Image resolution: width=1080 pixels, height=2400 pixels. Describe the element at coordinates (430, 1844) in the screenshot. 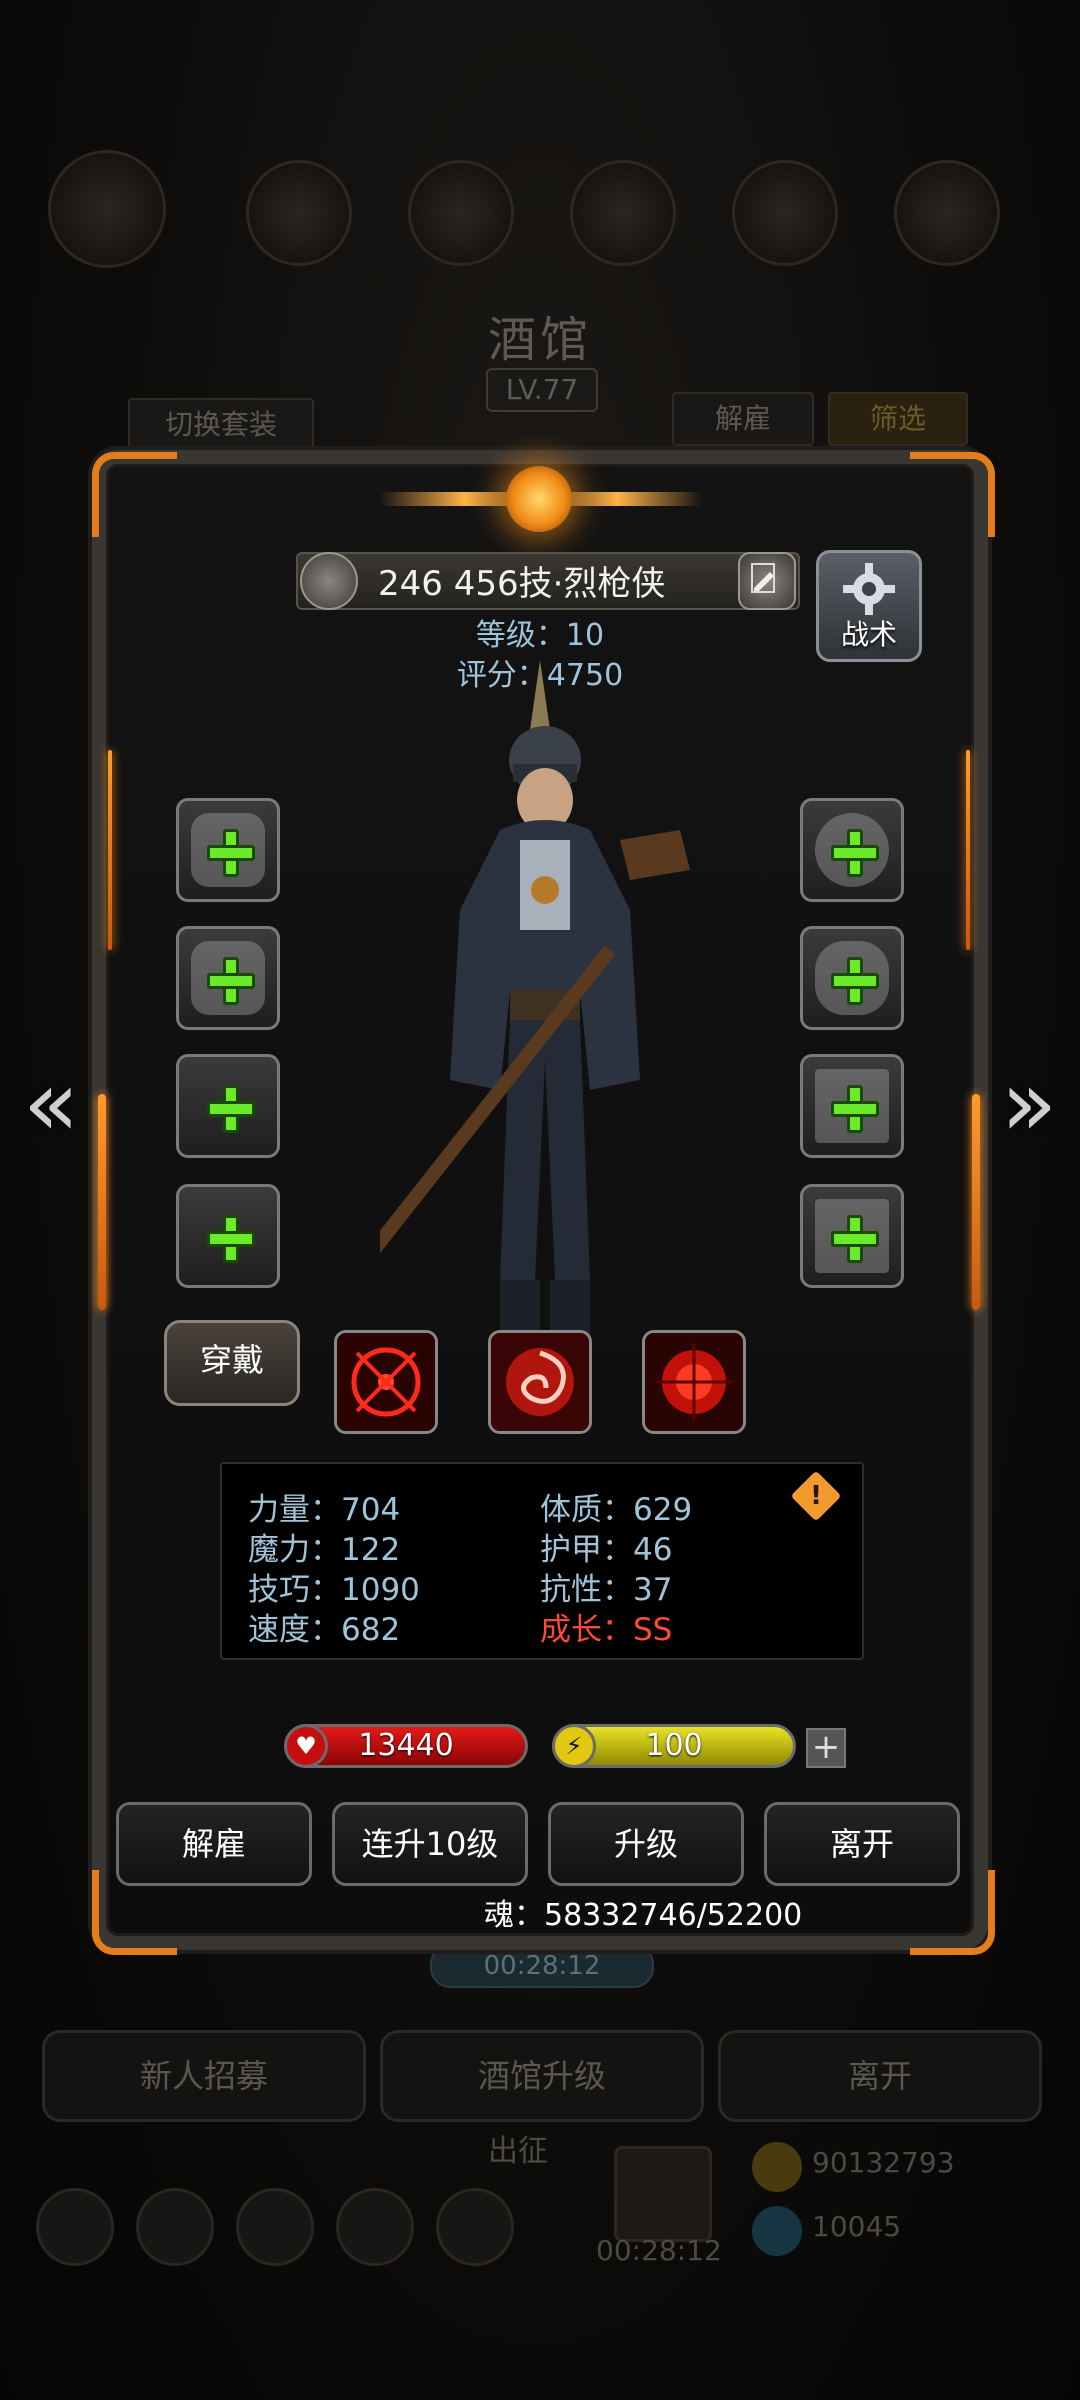

I see `level-up-10-button: 连升10级` at that location.